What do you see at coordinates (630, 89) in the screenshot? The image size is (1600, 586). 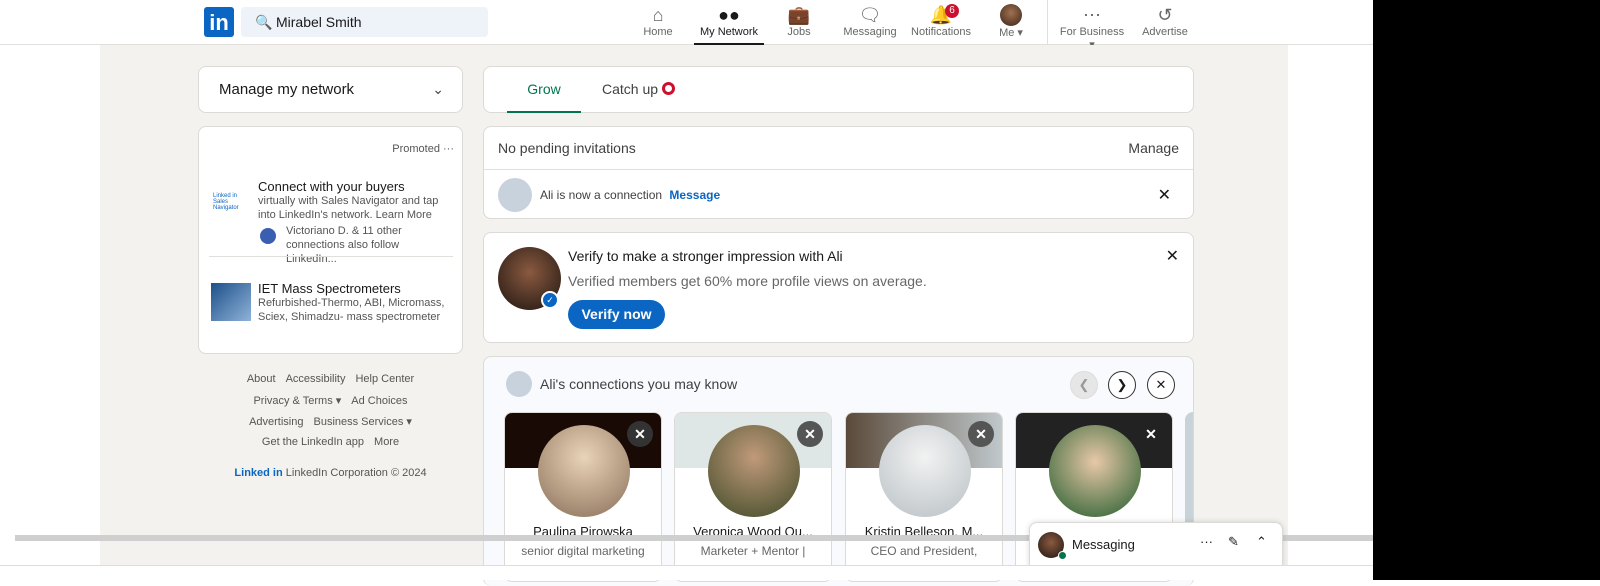 I see `tab-label: Catch up` at bounding box center [630, 89].